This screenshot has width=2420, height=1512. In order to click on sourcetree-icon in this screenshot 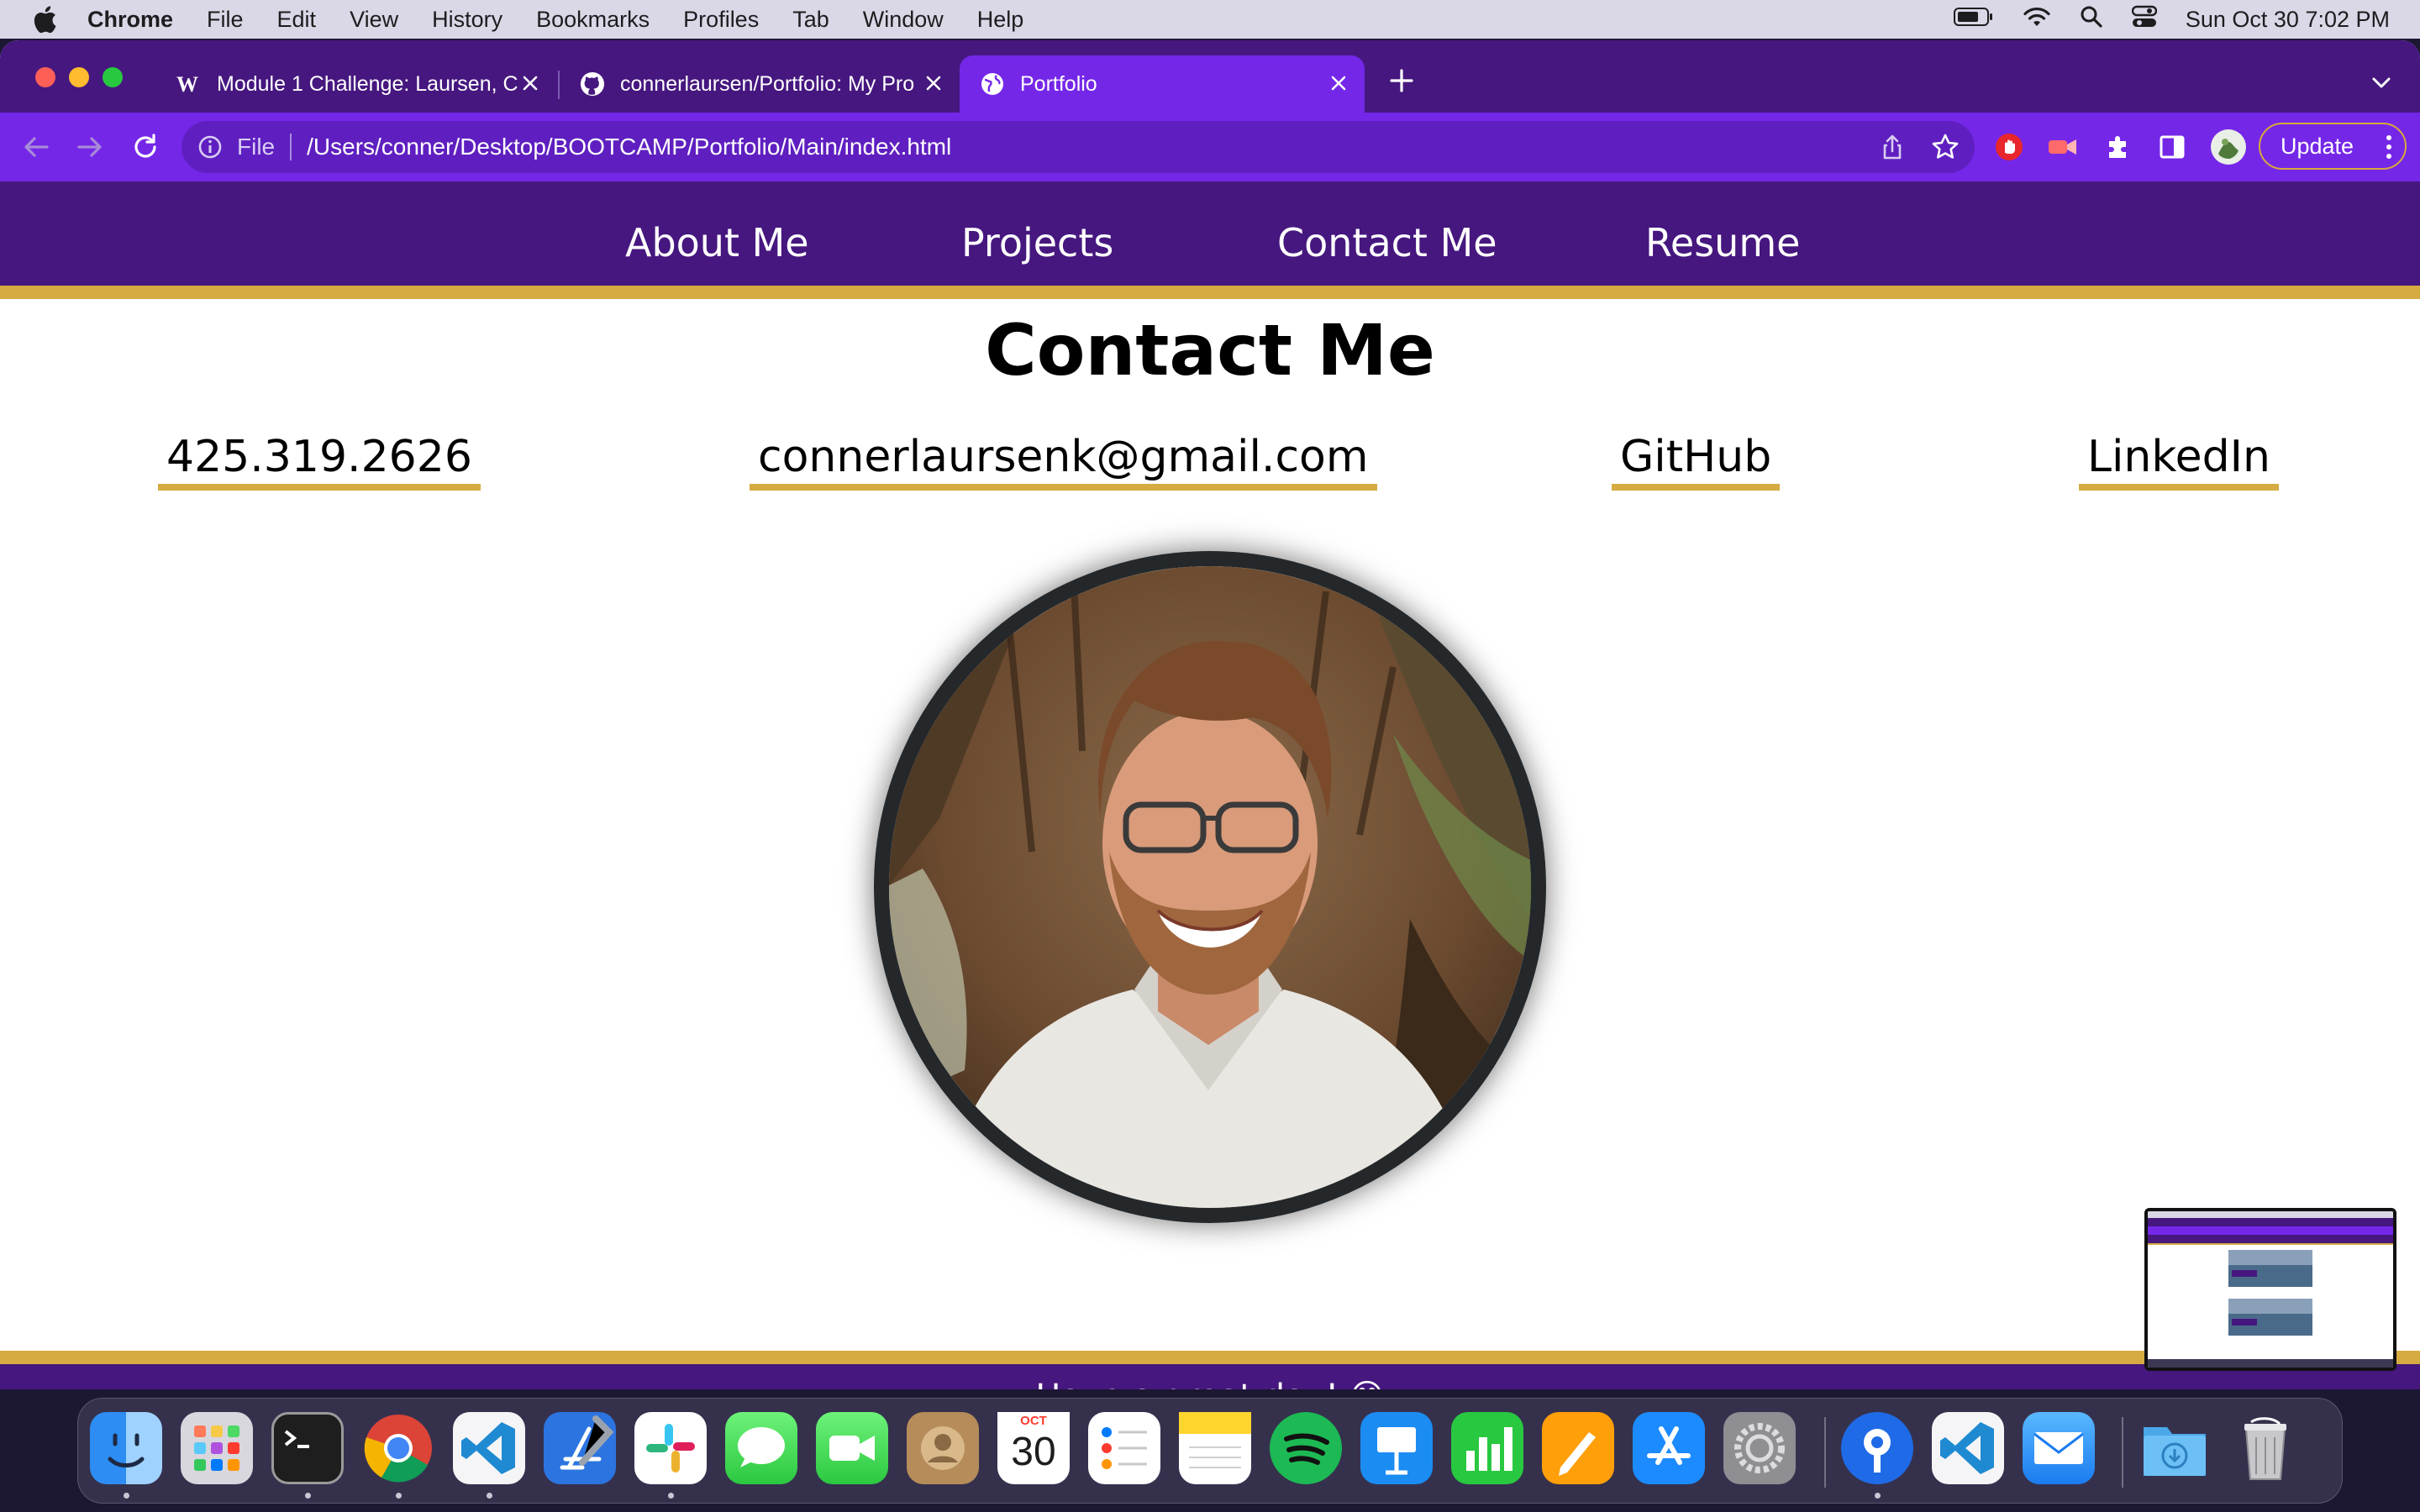, I will do `click(1877, 1448)`.